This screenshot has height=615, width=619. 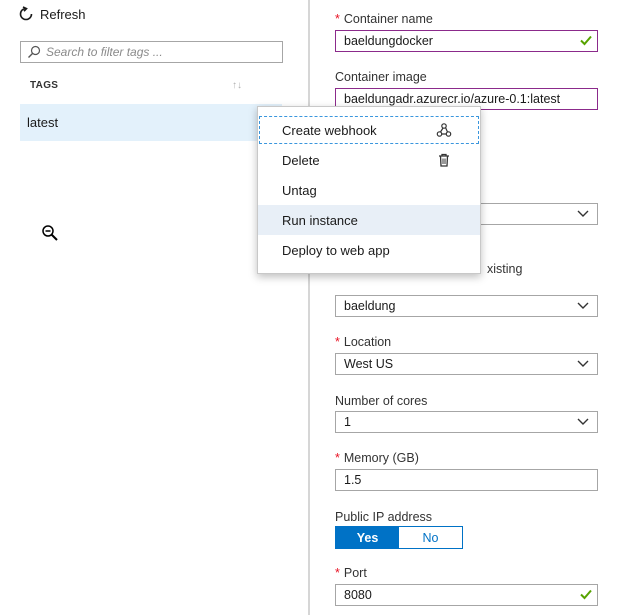 What do you see at coordinates (358, 595) in the screenshot?
I see `port-value: 8080` at bounding box center [358, 595].